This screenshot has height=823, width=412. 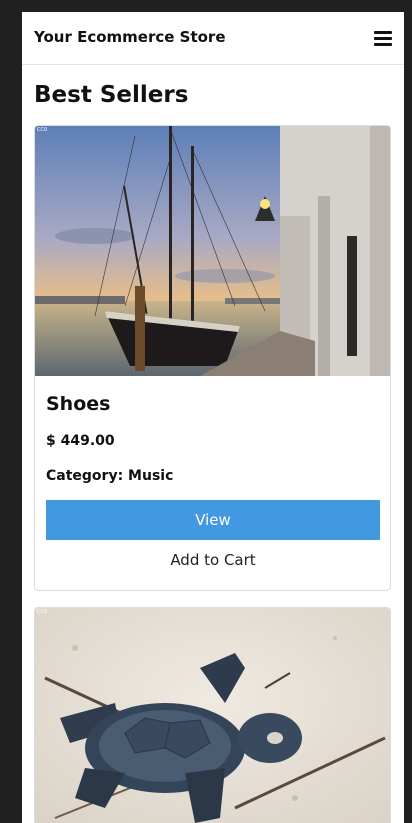 What do you see at coordinates (110, 476) in the screenshot?
I see `product-category: Category: Music` at bounding box center [110, 476].